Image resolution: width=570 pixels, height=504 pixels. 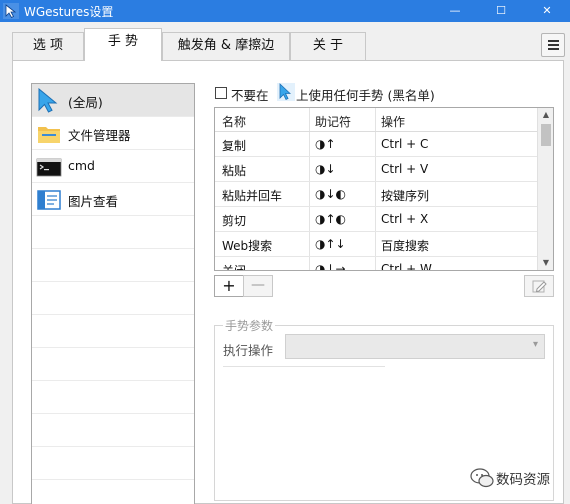 I want to click on chevron-down-icon: ▾, so click(x=535, y=344).